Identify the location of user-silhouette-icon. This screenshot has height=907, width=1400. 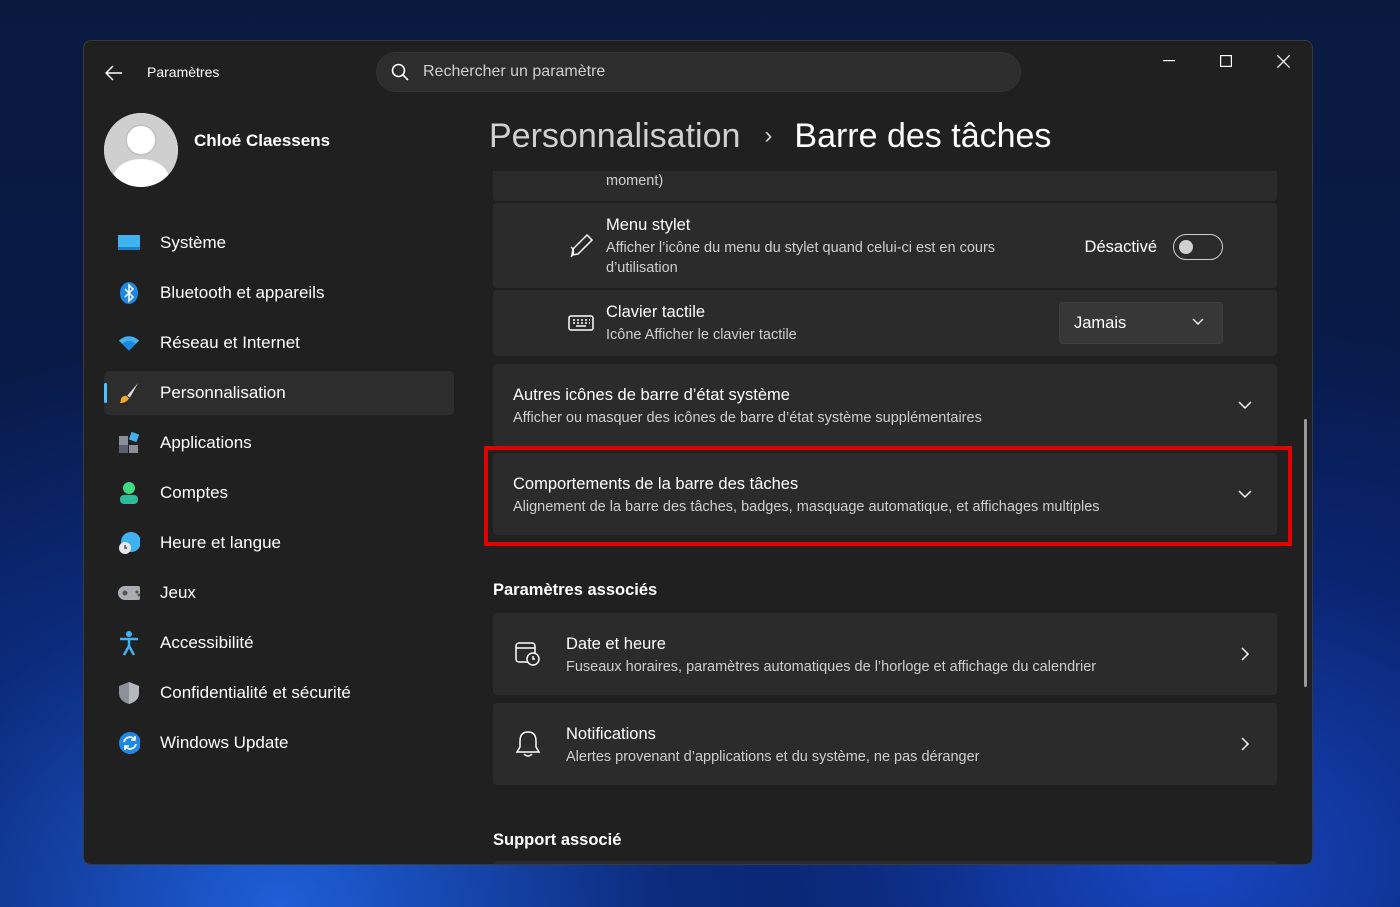
(141, 150).